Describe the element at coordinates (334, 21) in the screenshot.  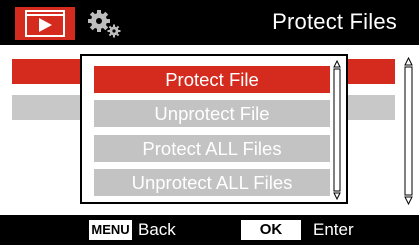
I see `screen-title: Protect Files` at that location.